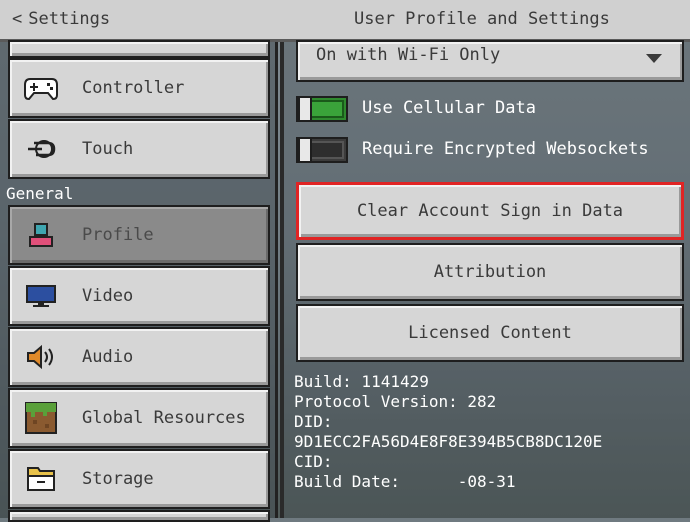  I want to click on sidebar-item-audio: Audio, so click(139, 357).